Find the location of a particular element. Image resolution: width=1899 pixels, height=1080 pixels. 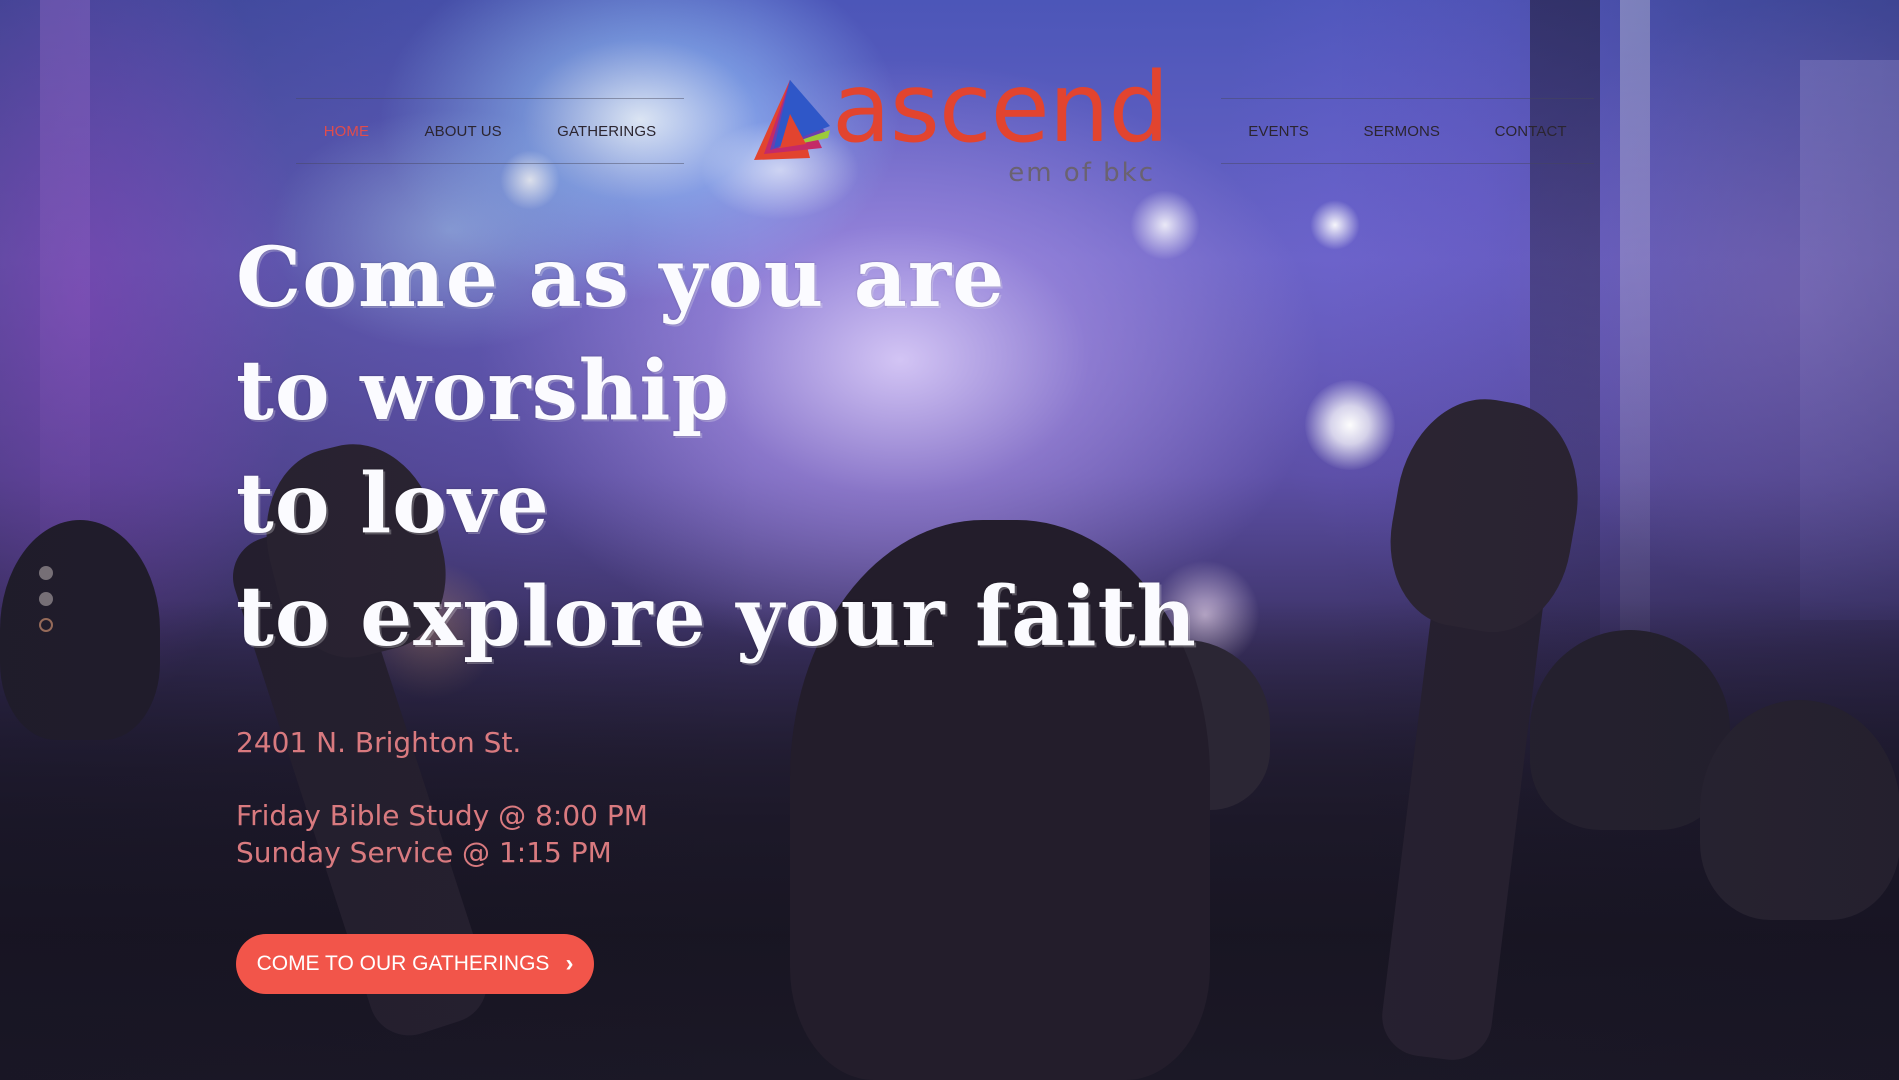

logo-subtitle: em of bkc is located at coordinates (1081, 173).